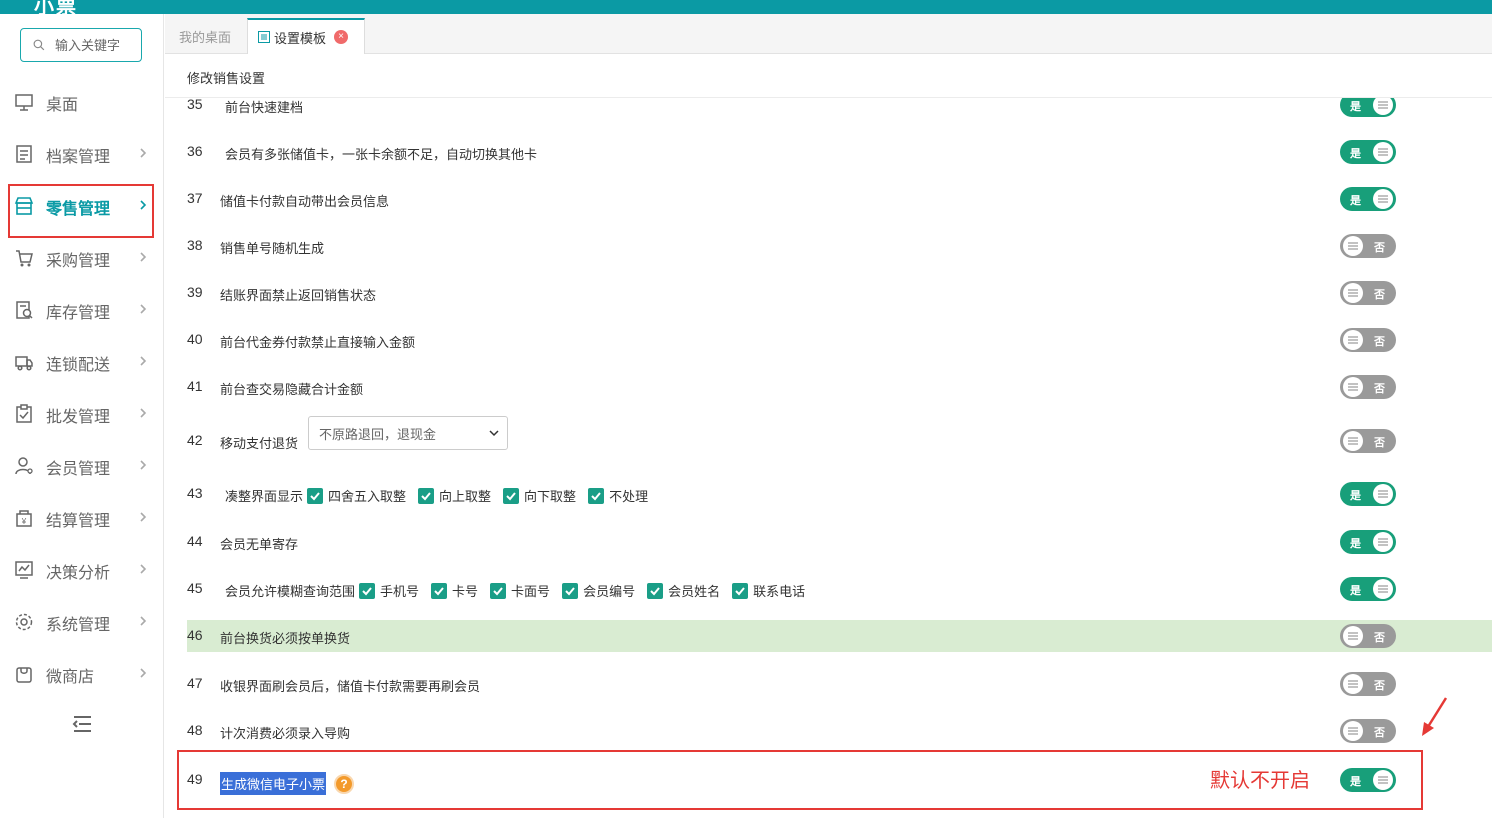  Describe the element at coordinates (82, 206) in the screenshot. I see `sidebar-item-3: 零售管理` at that location.